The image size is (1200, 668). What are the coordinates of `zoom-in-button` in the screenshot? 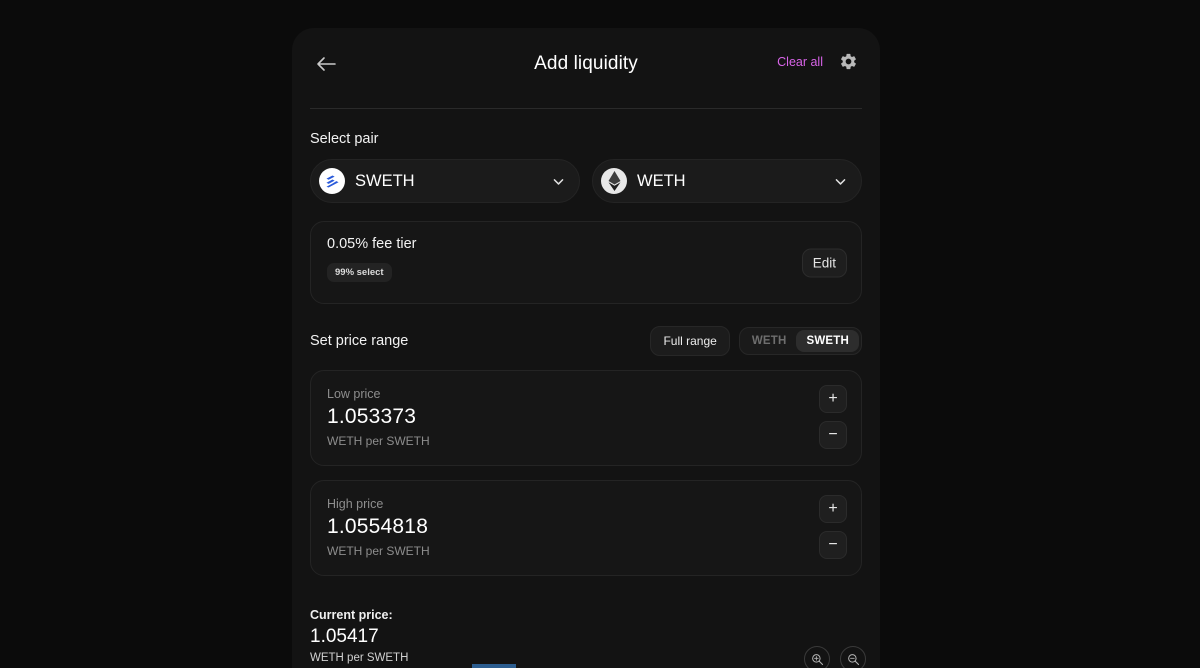 It's located at (817, 657).